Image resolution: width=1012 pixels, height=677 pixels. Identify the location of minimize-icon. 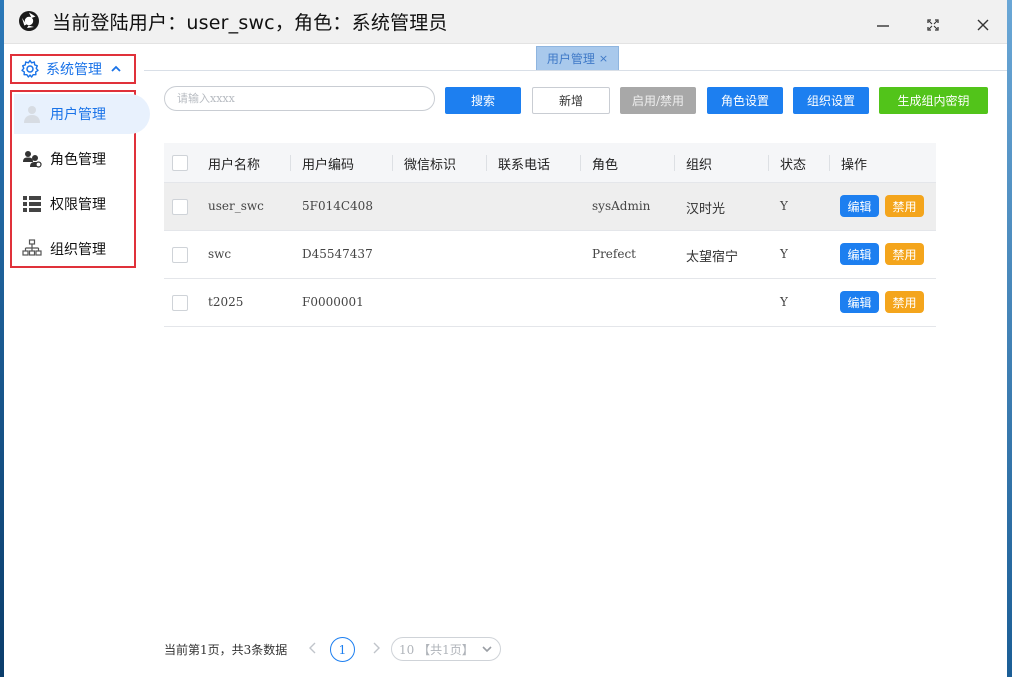
(883, 25).